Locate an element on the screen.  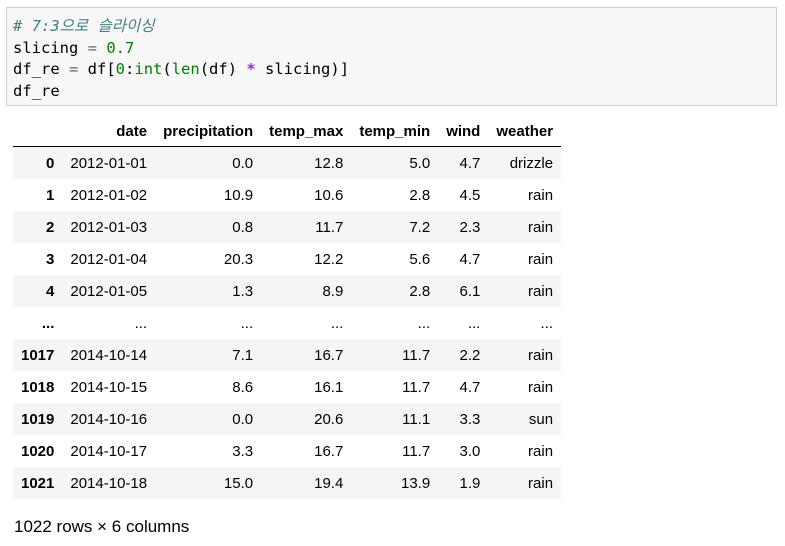
table-cell: 20.3 is located at coordinates (238, 259).